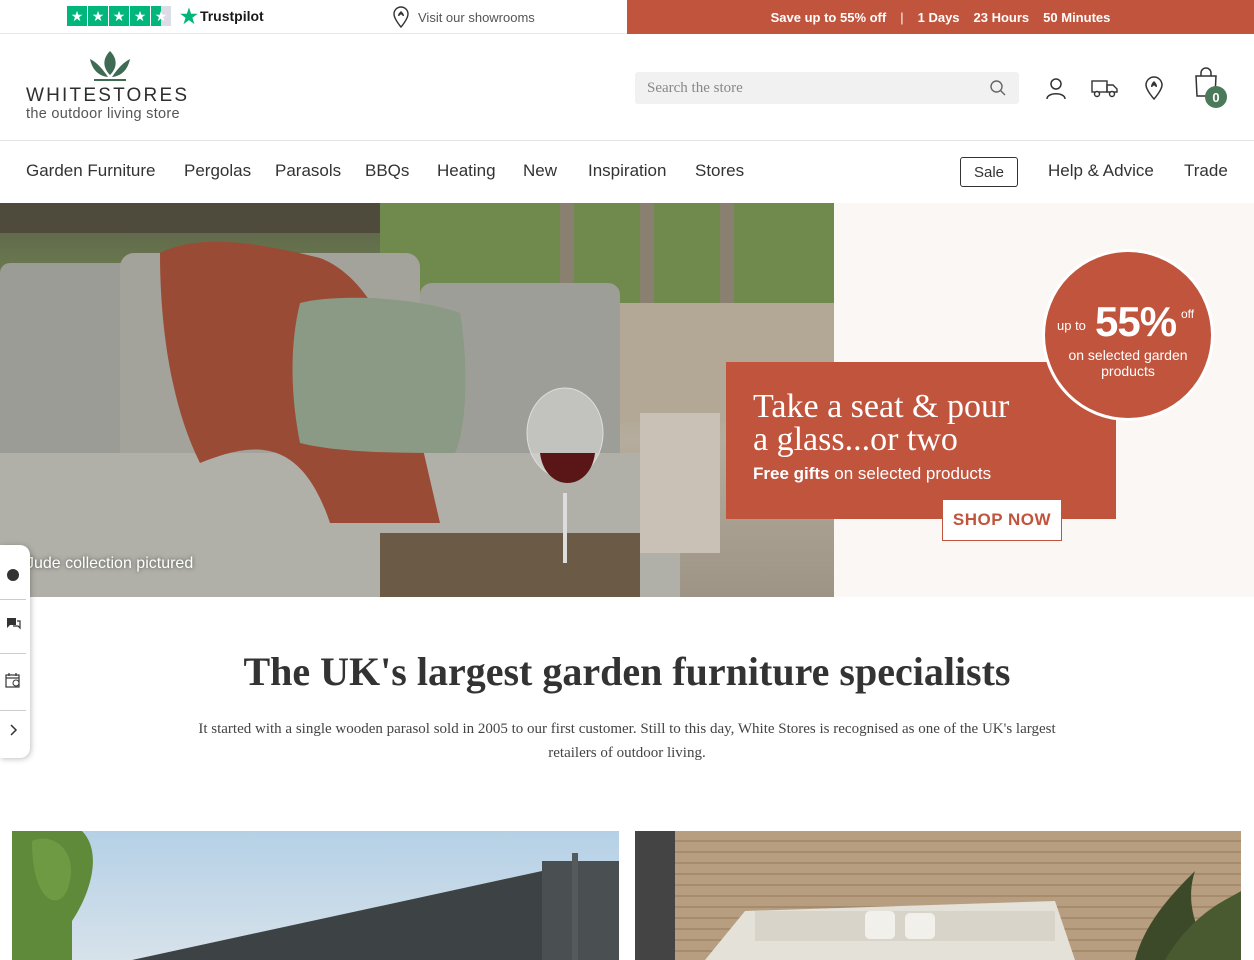 Image resolution: width=1254 pixels, height=960 pixels. I want to click on hero-headline: Take a seat & pour a glass...or two, so click(881, 423).